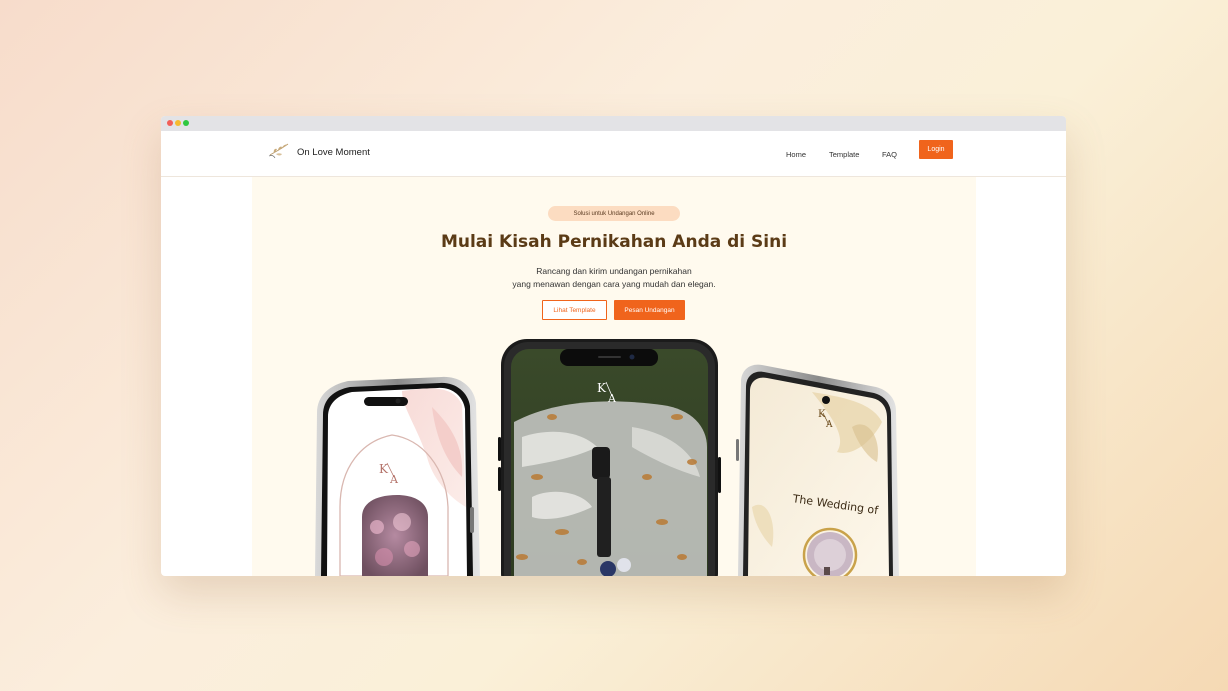 The image size is (1228, 691). I want to click on brand-link: On Love Moment, so click(318, 152).